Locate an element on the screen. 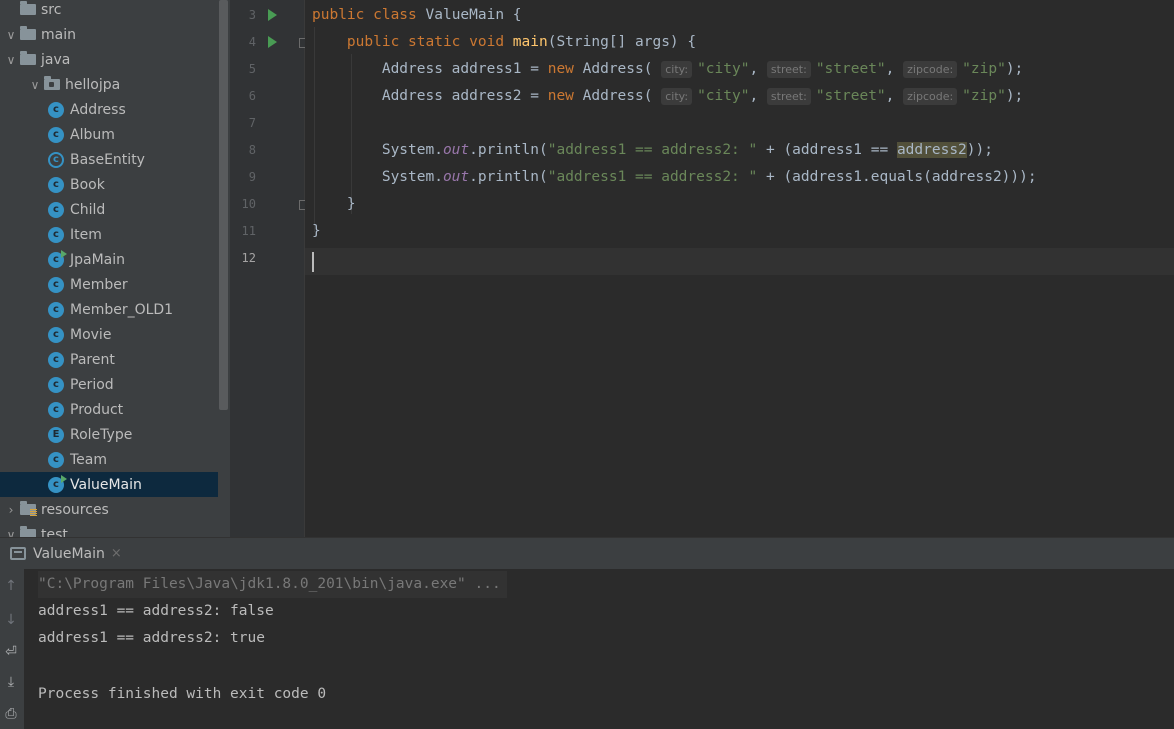  parameter-hint: street: is located at coordinates (788, 69).